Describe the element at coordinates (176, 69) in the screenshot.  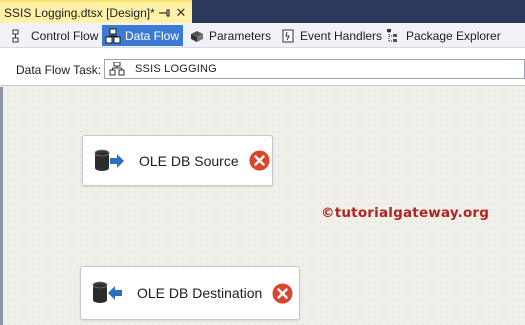
I see `data-flow-task-value: SSIS LOGGING` at that location.